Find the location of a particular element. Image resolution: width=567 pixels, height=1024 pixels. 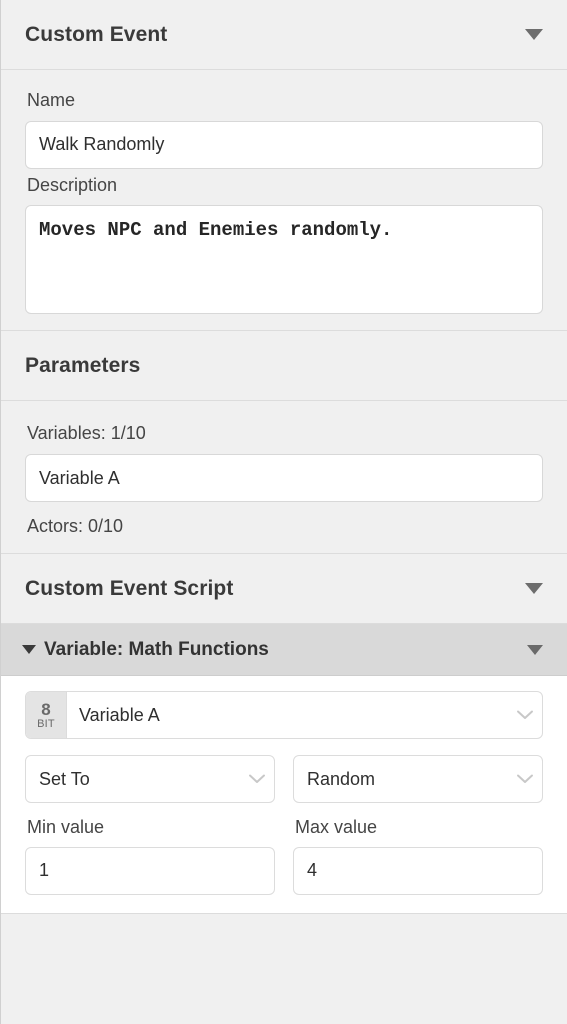

variable-select: 8 BIT Variable A is located at coordinates (284, 715).